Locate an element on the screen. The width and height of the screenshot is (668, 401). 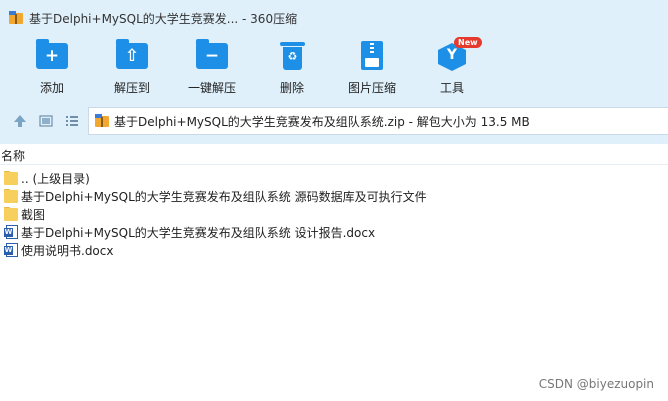
zip-archive-icon is located at coordinates (102, 121).